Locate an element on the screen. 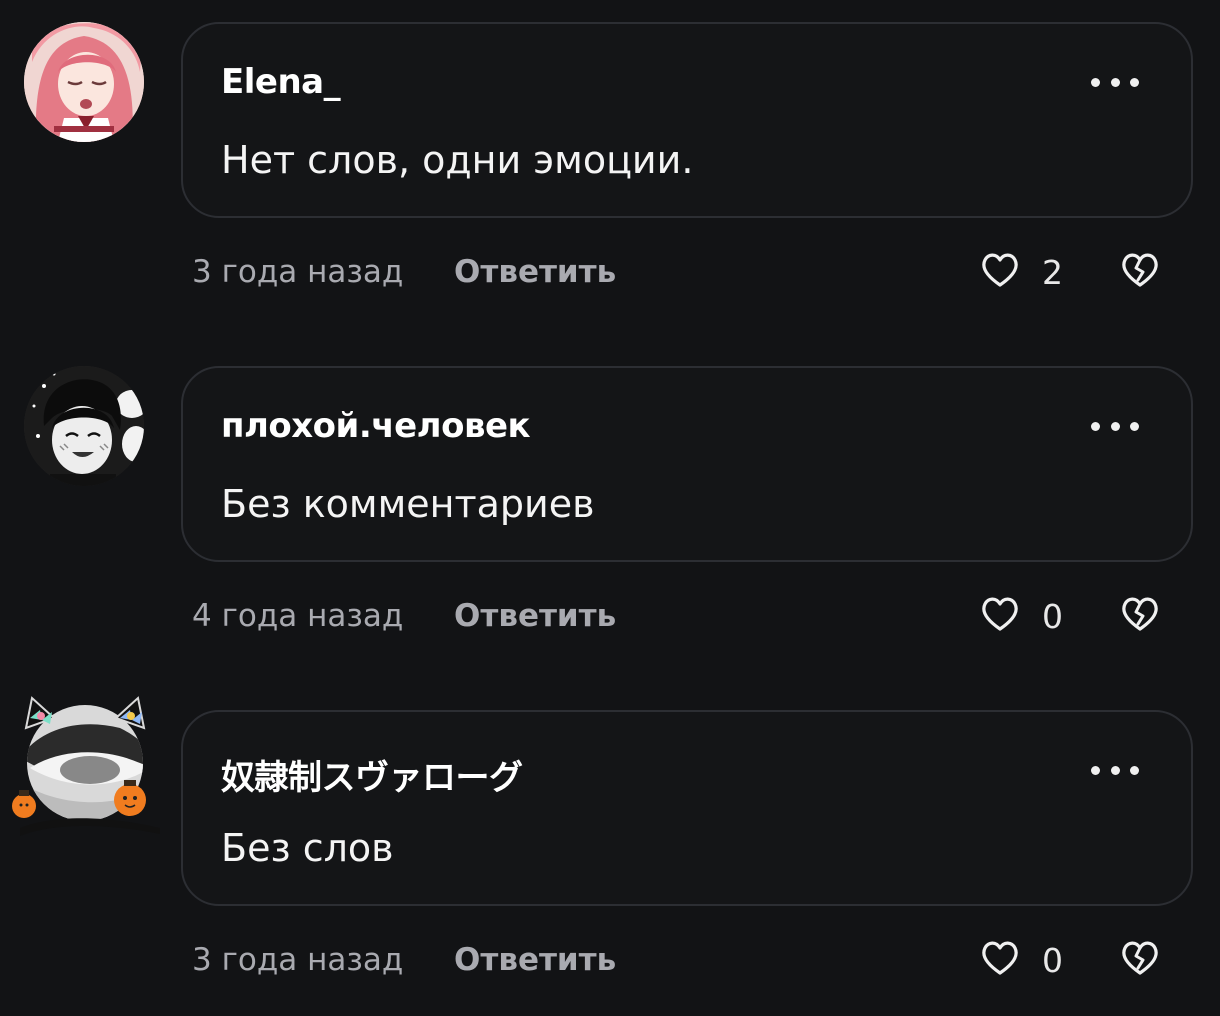  comment-text: Без слов is located at coordinates (307, 848).